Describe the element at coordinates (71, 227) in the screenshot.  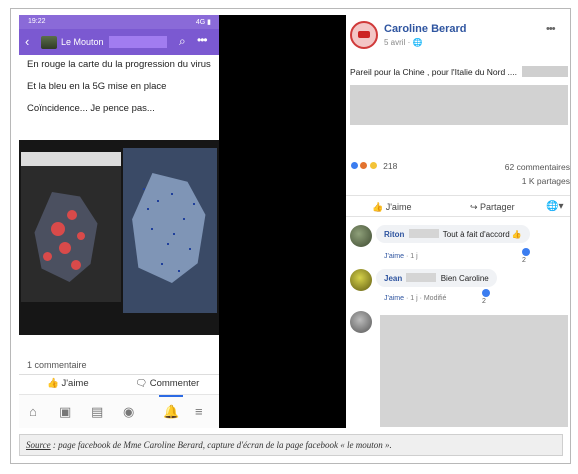
I see `virus-map-screen` at that location.